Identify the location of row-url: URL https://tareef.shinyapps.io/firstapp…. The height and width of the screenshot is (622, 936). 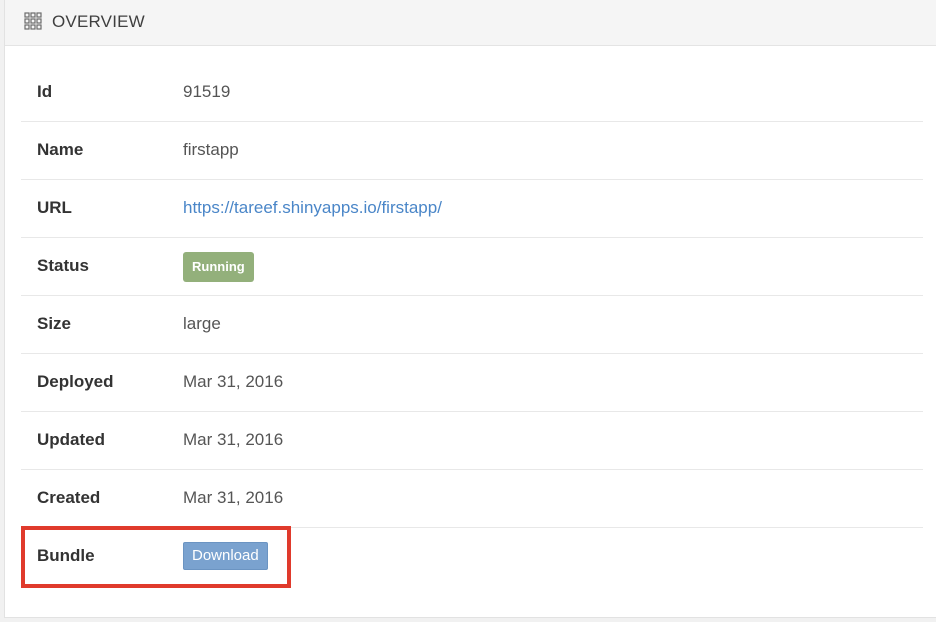
(472, 209).